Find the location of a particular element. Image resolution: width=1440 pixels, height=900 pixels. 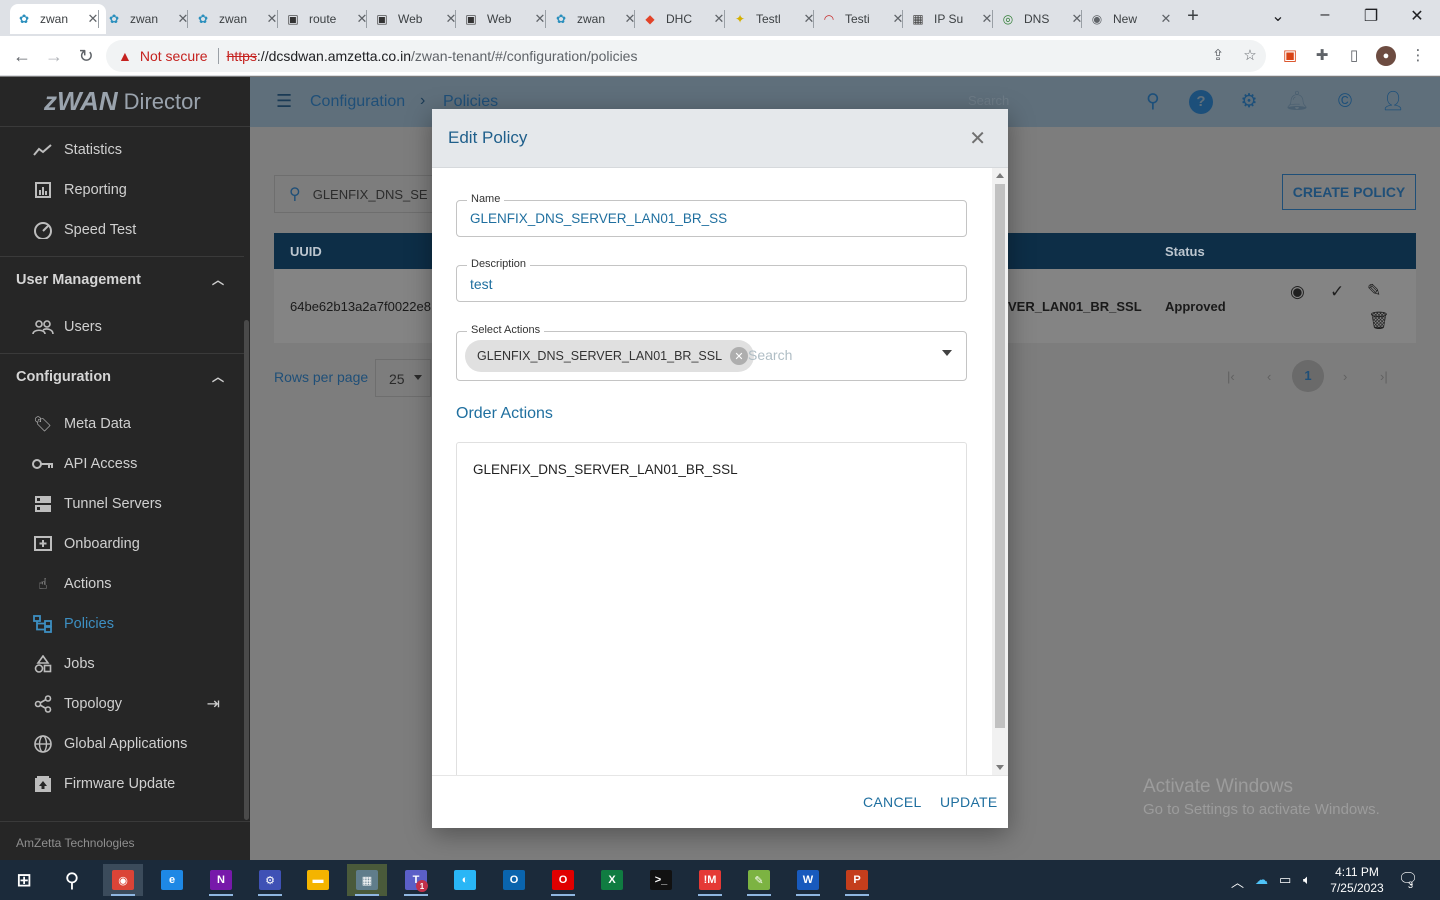

menu-collapse-icon: ☰ is located at coordinates (284, 101).